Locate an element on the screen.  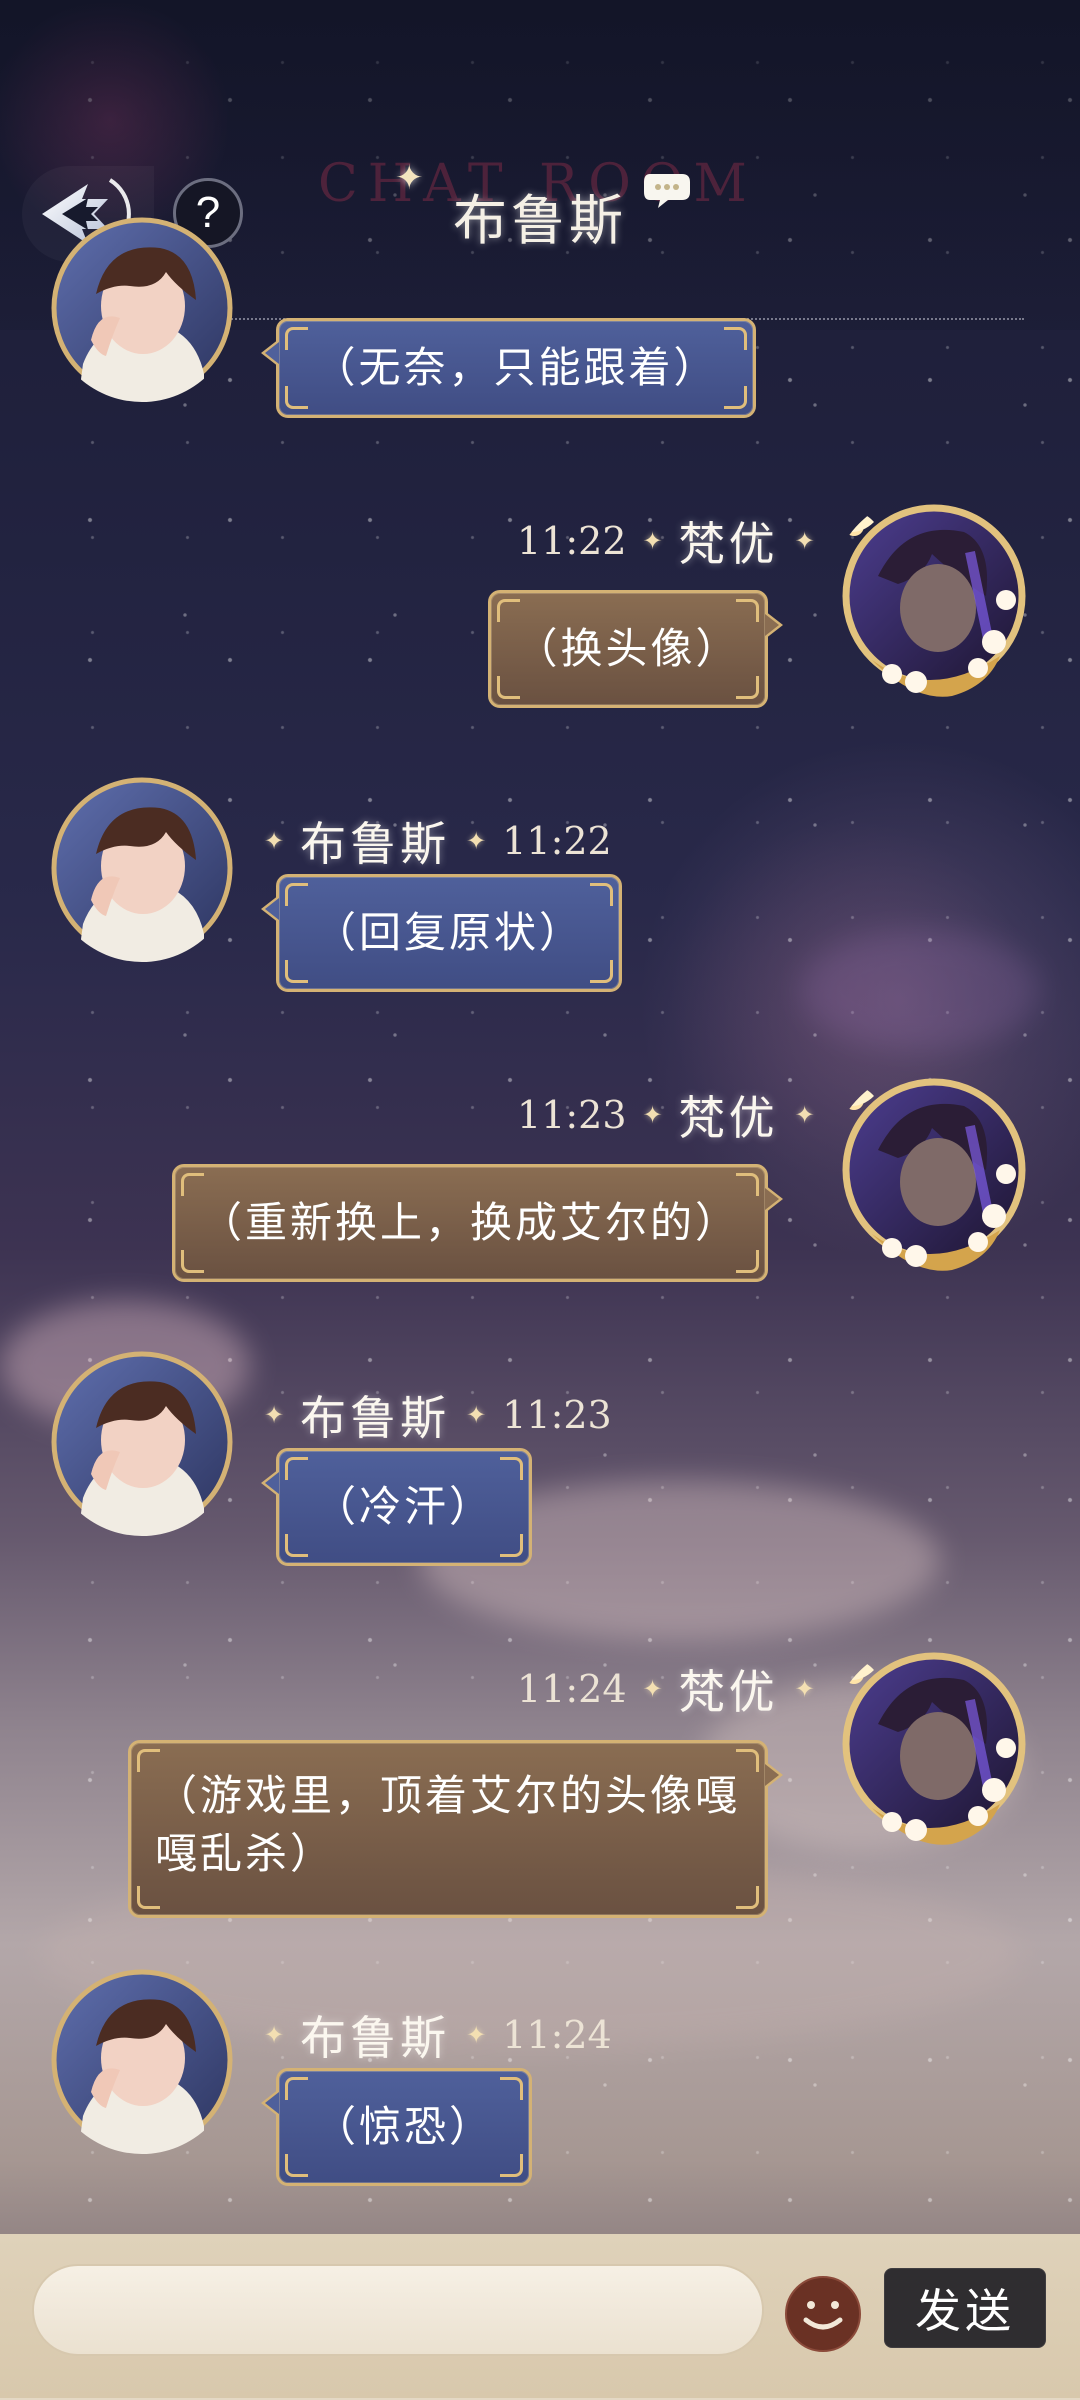
message-bubble: （回复原状） is located at coordinates (441, 933).